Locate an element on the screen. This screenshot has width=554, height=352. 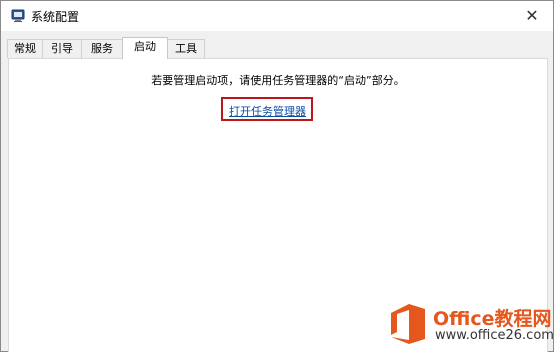
highlight-box: 打开任务管理器 is located at coordinates (267, 109).